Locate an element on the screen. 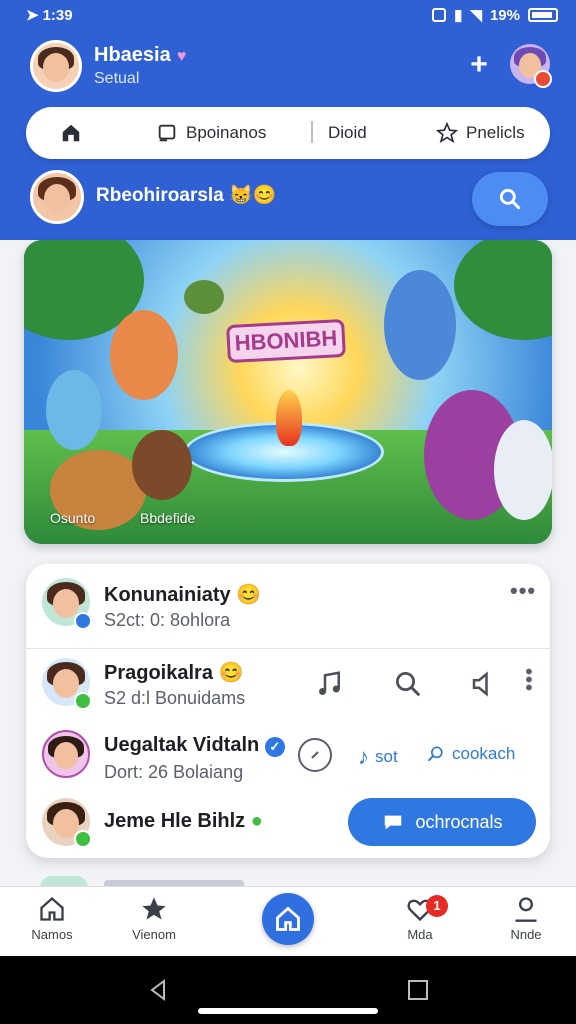 This screenshot has width=576, height=1024. banner-title: HBONIBH is located at coordinates (286, 341).